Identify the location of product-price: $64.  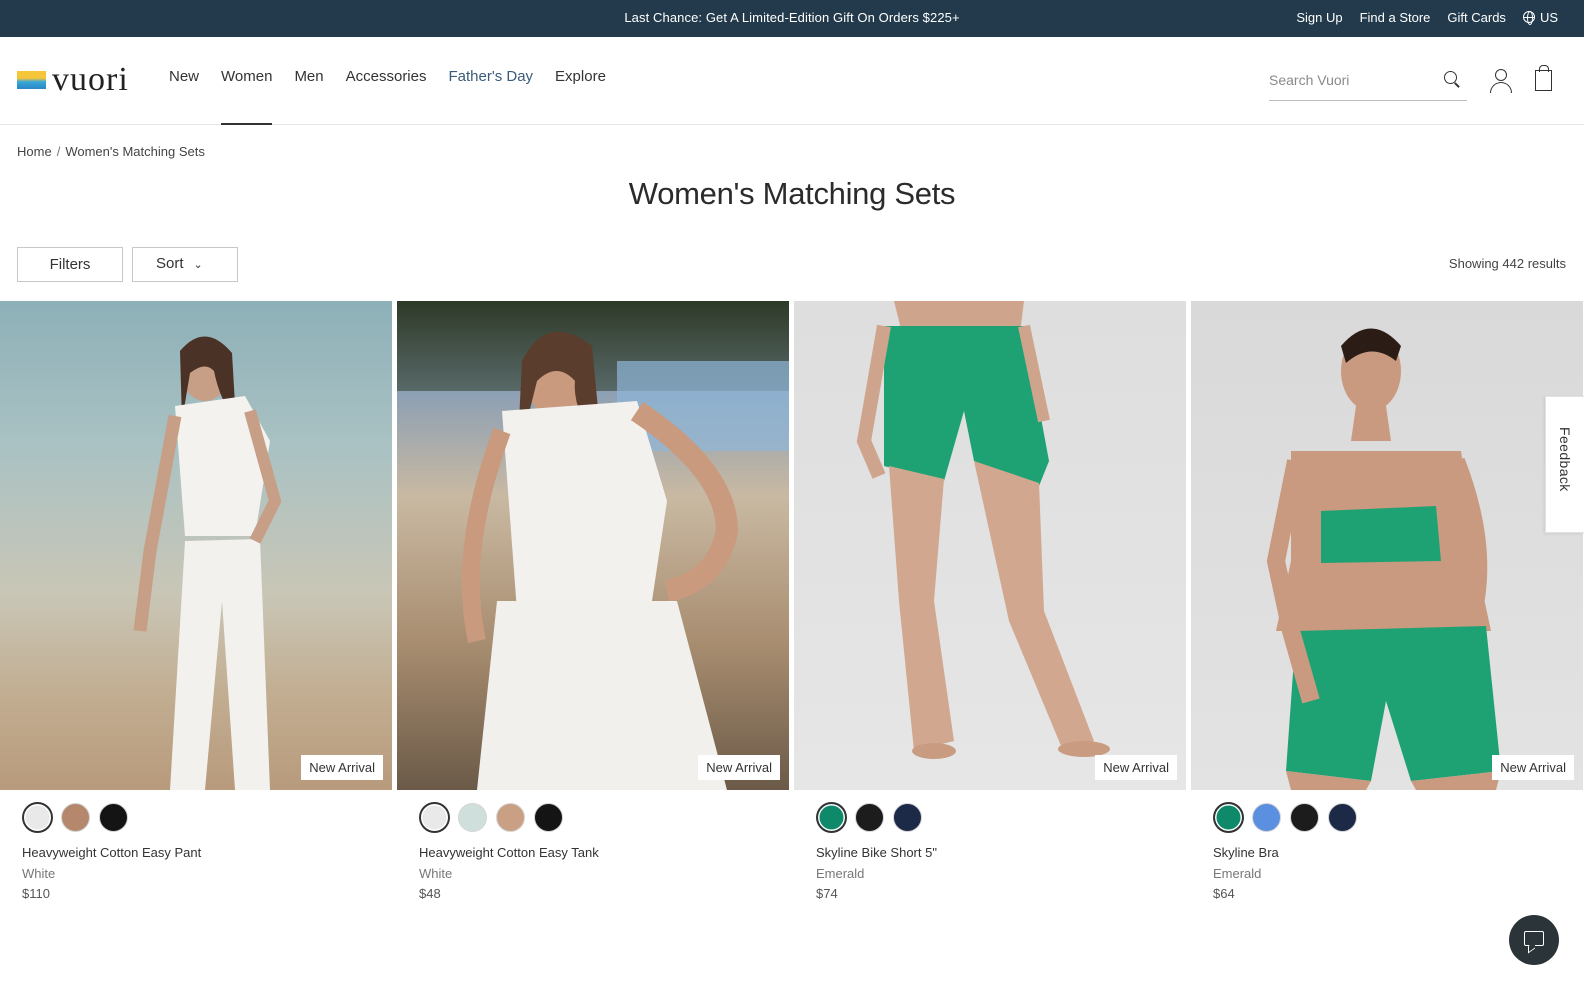
(1224, 893).